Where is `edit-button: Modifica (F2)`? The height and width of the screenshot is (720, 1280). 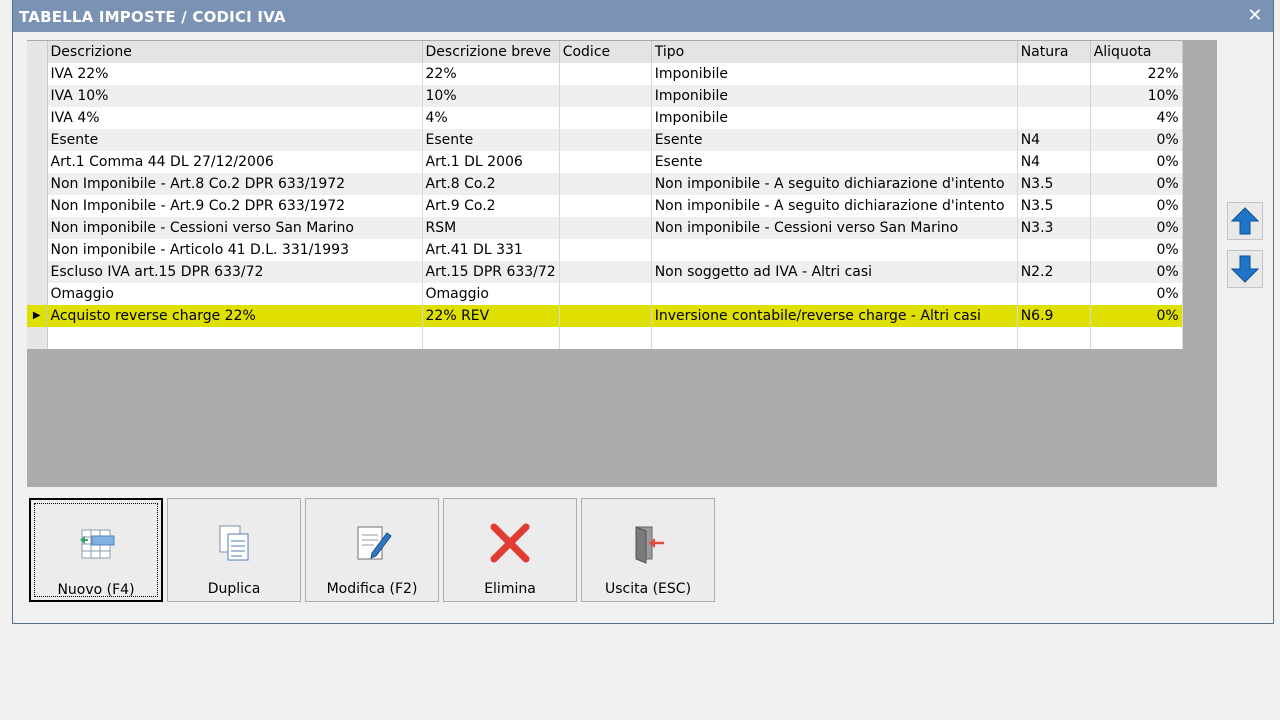 edit-button: Modifica (F2) is located at coordinates (372, 550).